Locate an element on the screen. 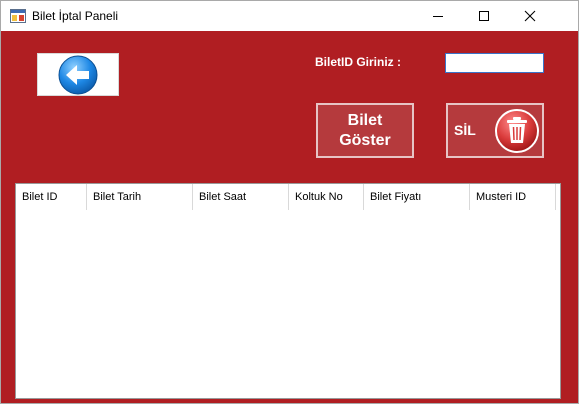  maximize-button is located at coordinates (484, 16).